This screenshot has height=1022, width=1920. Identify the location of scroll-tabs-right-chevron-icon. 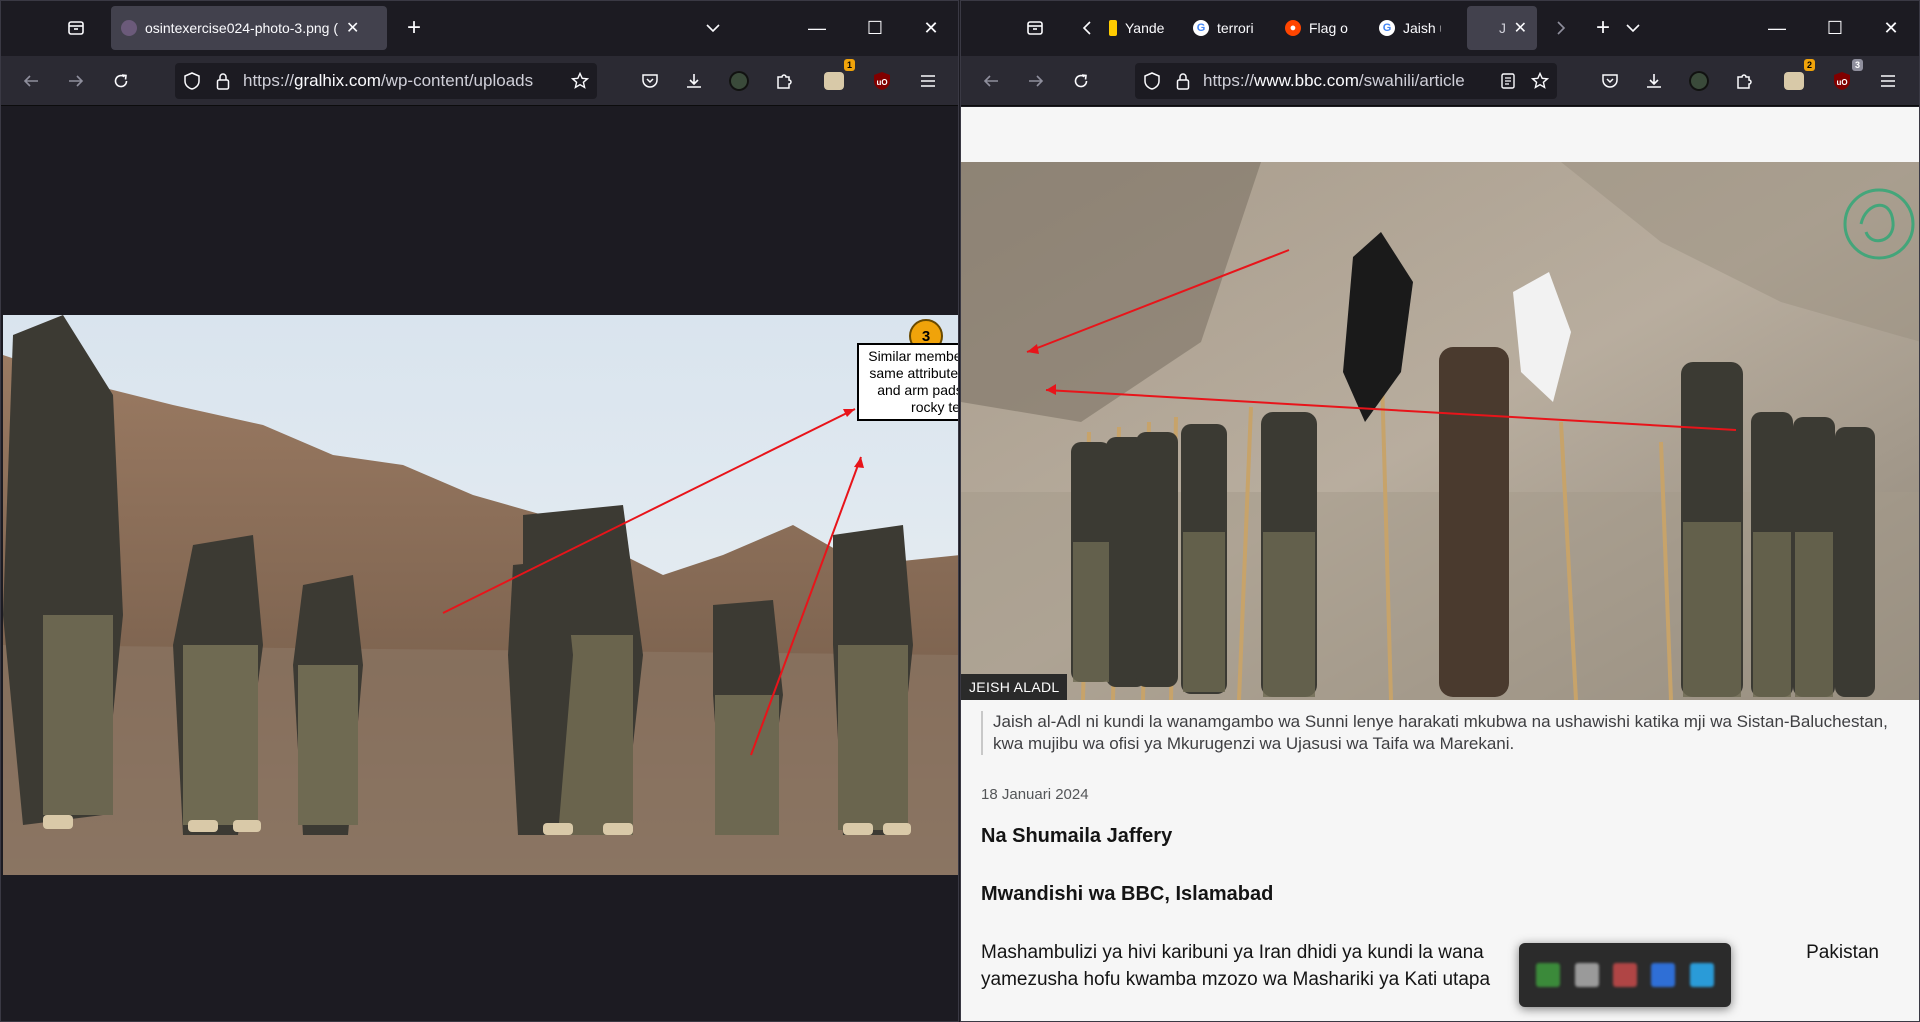
(1561, 28).